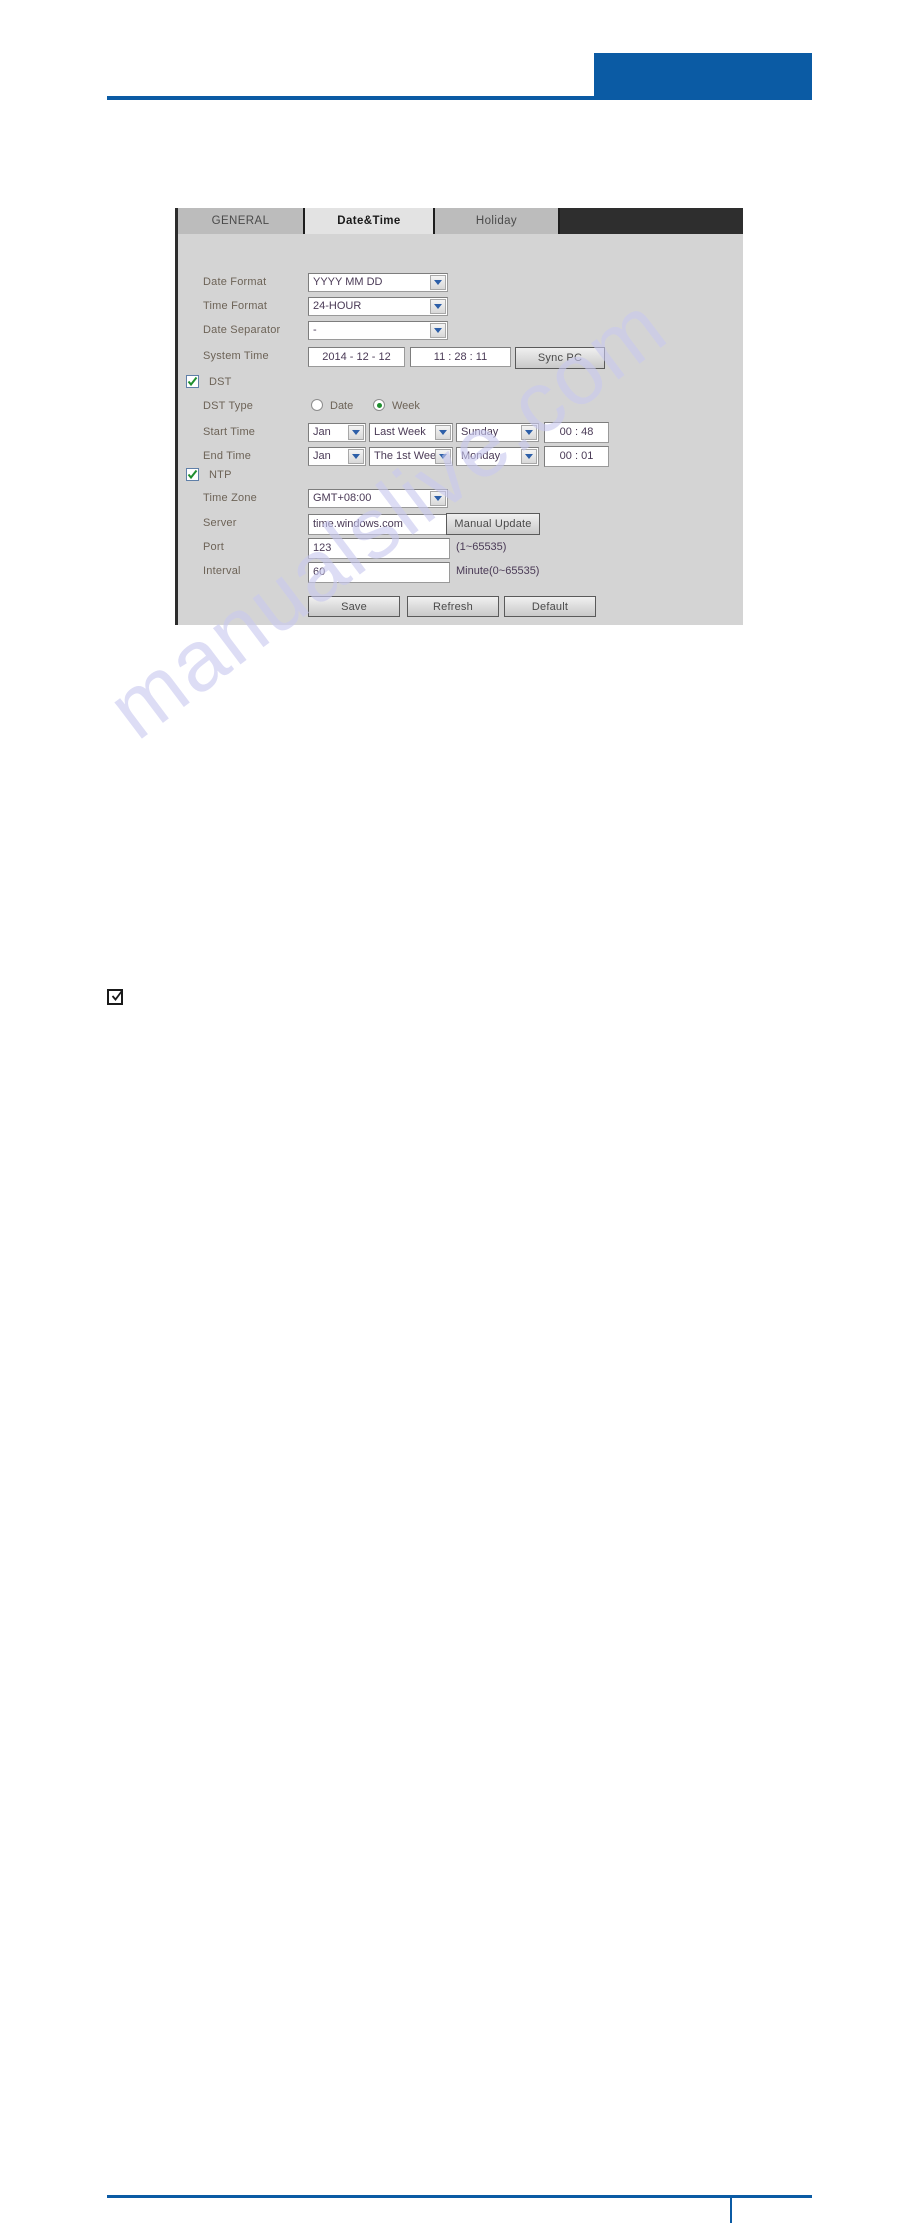  I want to click on dst-type-label: DST Type, so click(228, 406).